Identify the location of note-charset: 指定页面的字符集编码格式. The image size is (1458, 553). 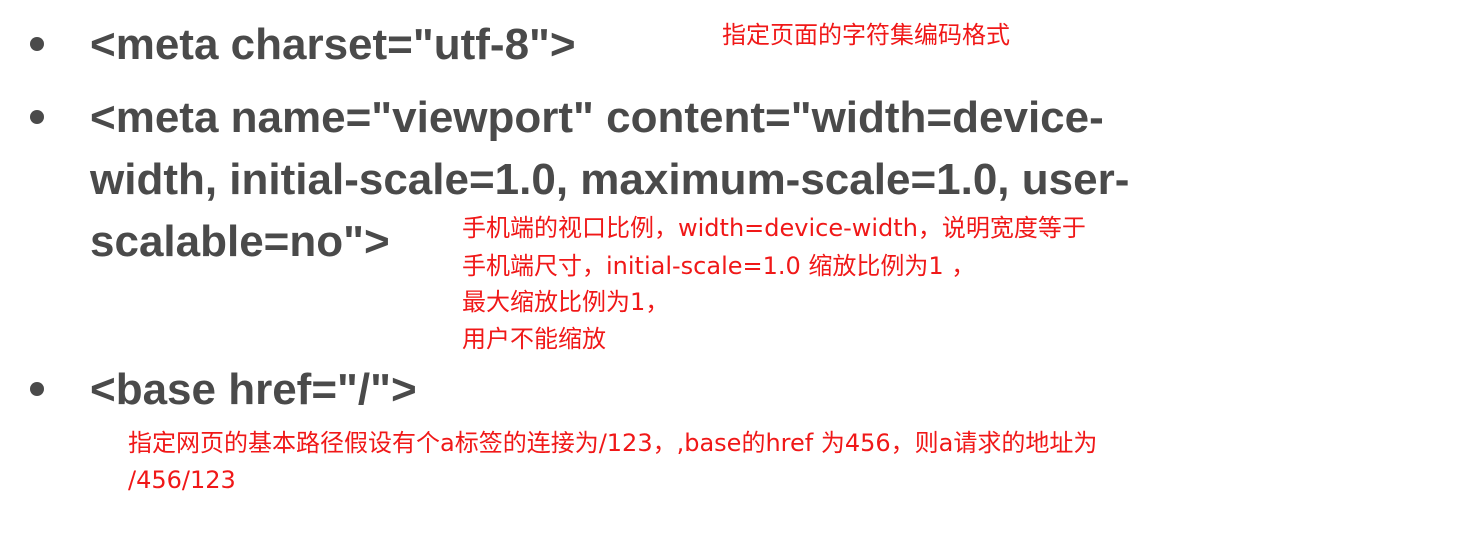
(866, 35).